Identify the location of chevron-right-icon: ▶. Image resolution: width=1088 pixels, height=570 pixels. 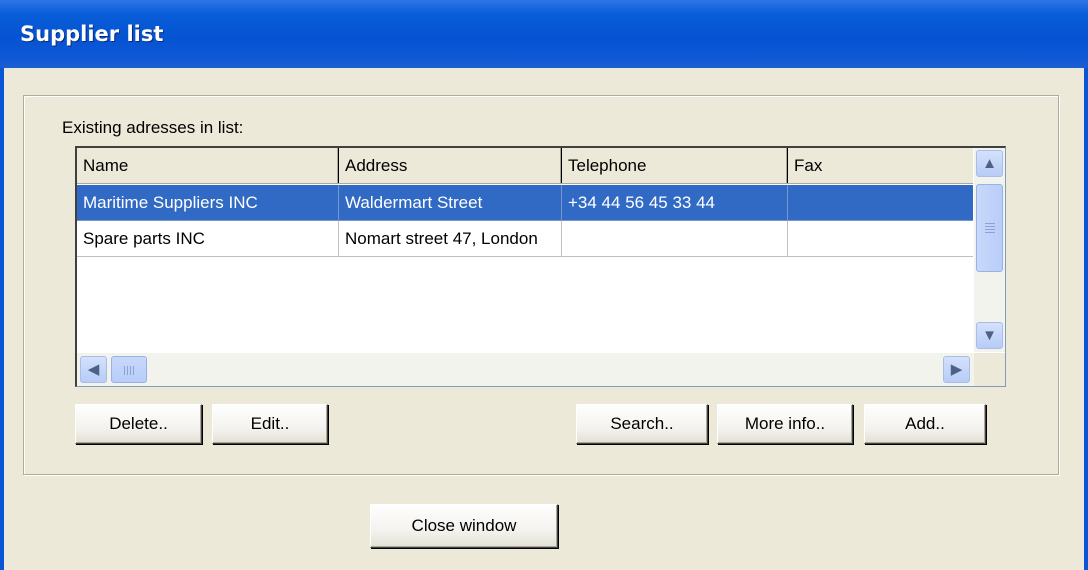
(956, 369).